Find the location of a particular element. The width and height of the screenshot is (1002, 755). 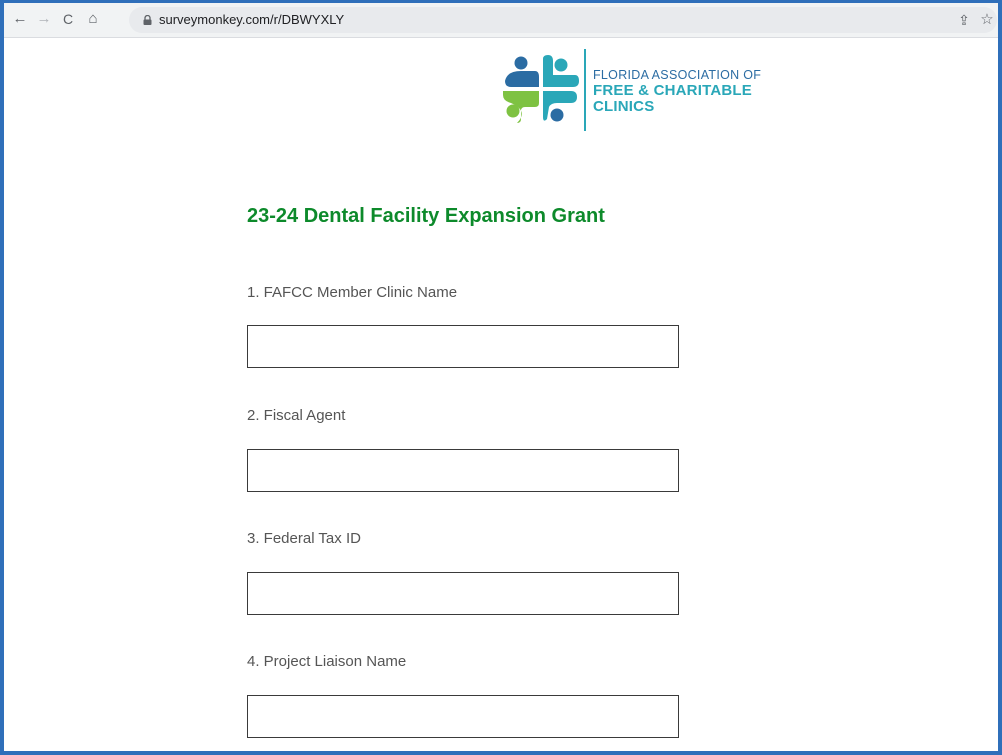

reload-icon: C is located at coordinates (68, 19).